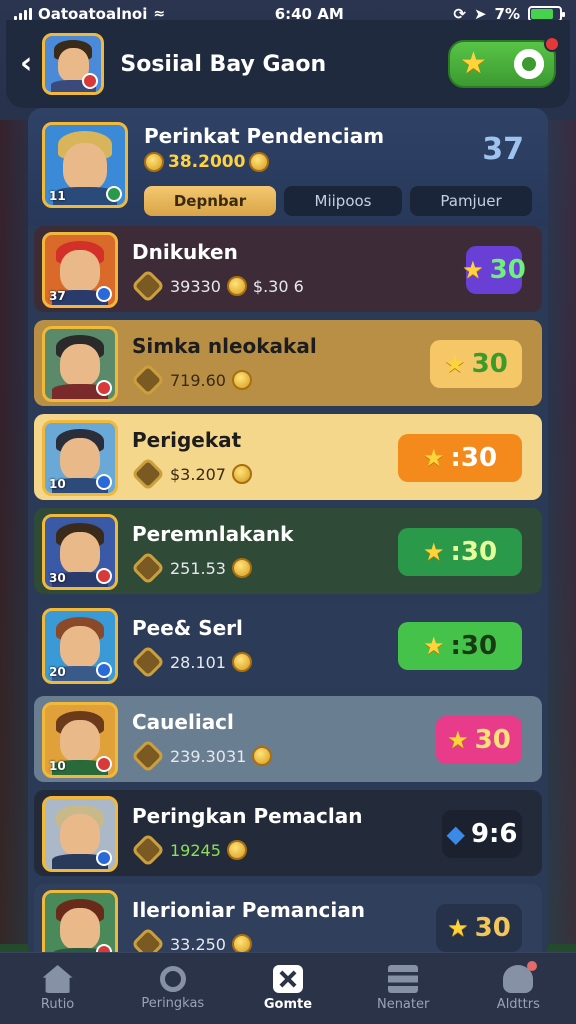 This screenshot has height=1024, width=576. Describe the element at coordinates (57, 196) in the screenshot. I see `profile-level: 11` at that location.